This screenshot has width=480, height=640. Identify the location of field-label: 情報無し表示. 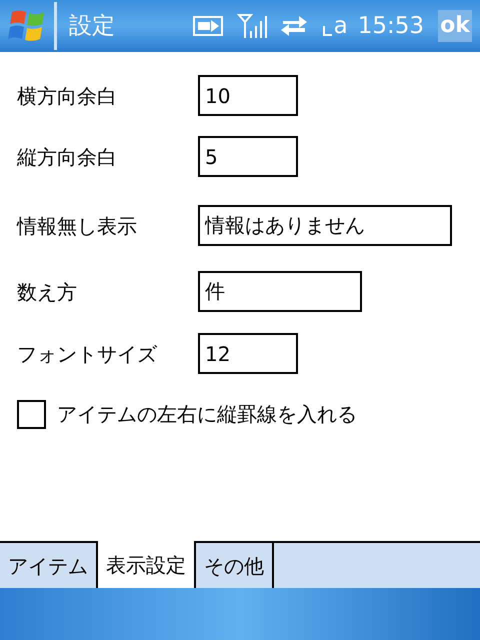
(77, 226).